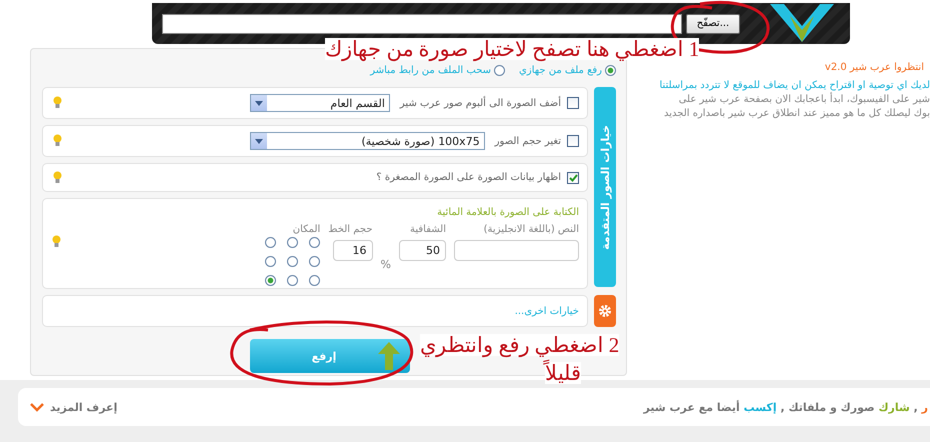 This screenshot has height=442, width=930. What do you see at coordinates (422, 250) in the screenshot?
I see `opacity-field: 50` at bounding box center [422, 250].